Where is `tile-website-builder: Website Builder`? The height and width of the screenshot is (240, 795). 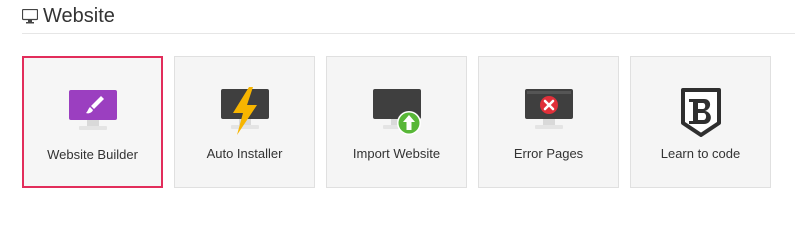 tile-website-builder: Website Builder is located at coordinates (92, 122).